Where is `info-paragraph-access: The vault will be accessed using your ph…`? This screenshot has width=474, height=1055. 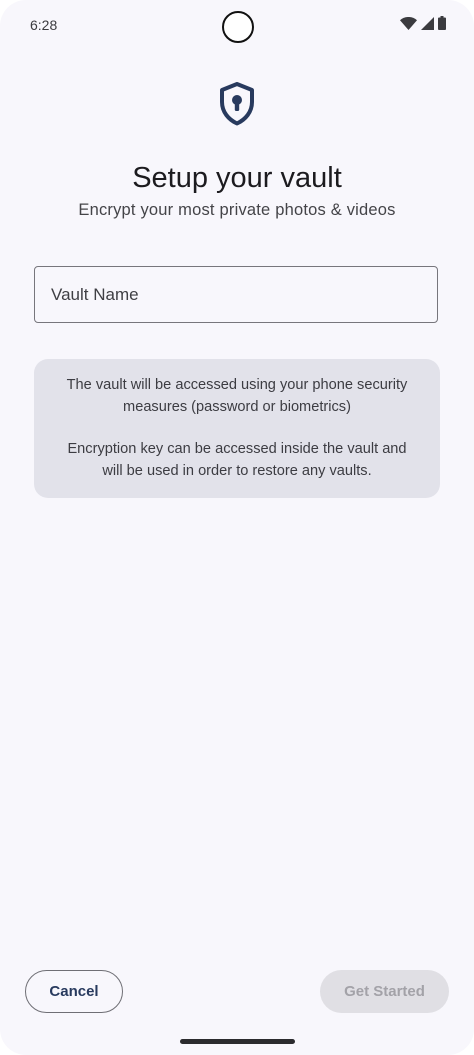 info-paragraph-access: The vault will be accessed using your ph… is located at coordinates (237, 396).